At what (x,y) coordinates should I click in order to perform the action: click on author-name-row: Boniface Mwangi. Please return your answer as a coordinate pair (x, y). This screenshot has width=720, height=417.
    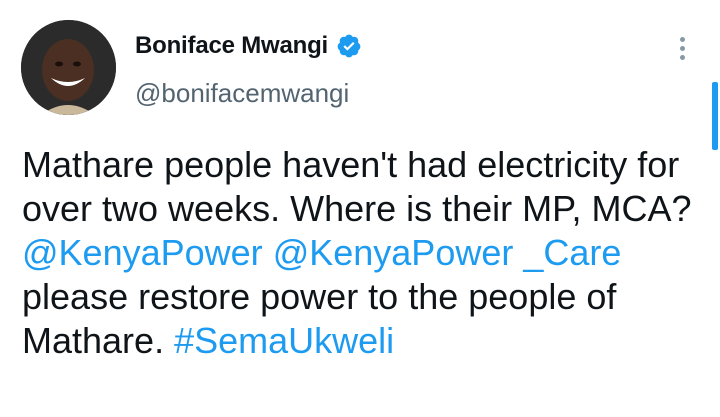
    Looking at the image, I should click on (248, 46).